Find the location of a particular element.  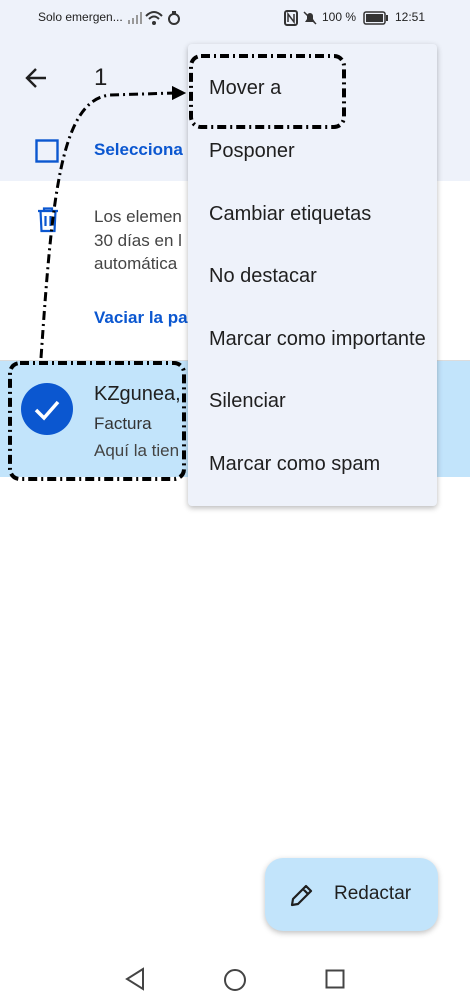

nfc-icon is located at coordinates (291, 18).